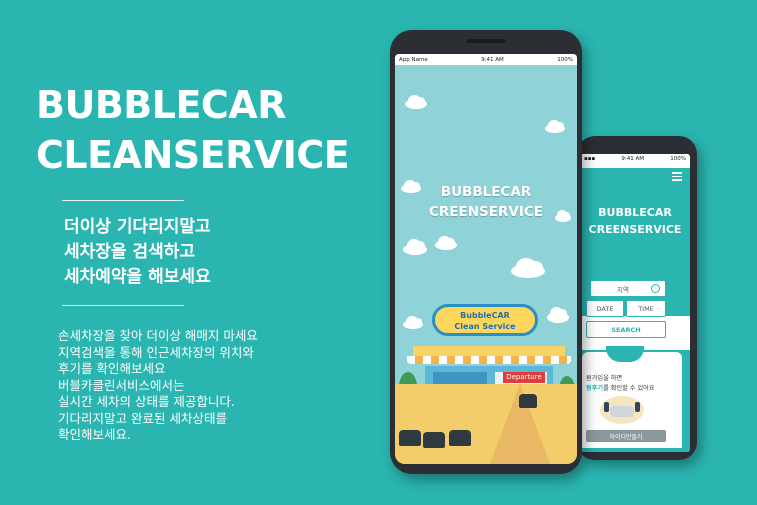 This screenshot has height=505, width=757. I want to click on date-label: DATE, so click(605, 308).